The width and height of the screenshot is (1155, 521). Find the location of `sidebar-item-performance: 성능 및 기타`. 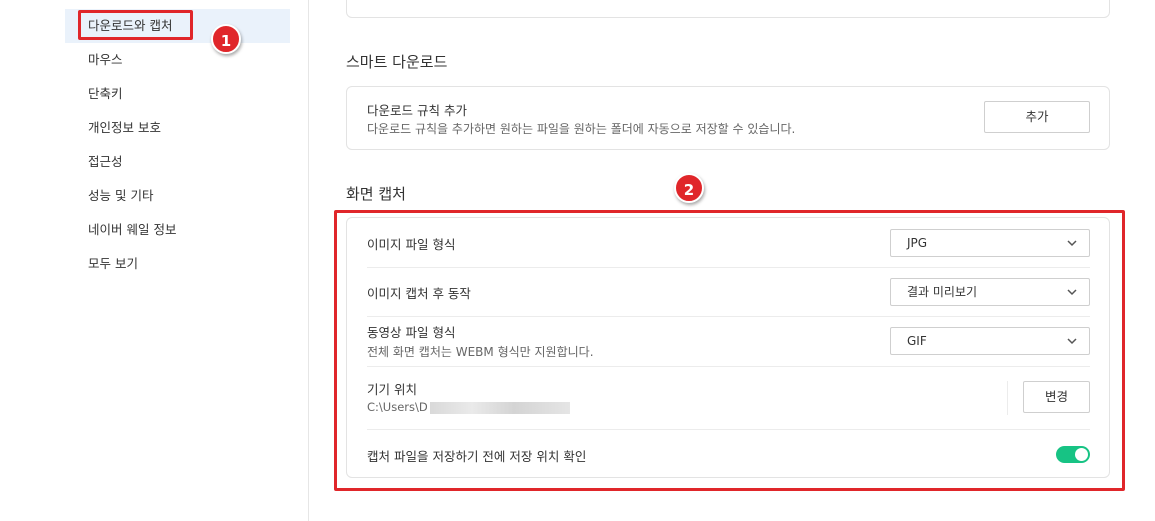

sidebar-item-performance: 성능 및 기타 is located at coordinates (177, 196).